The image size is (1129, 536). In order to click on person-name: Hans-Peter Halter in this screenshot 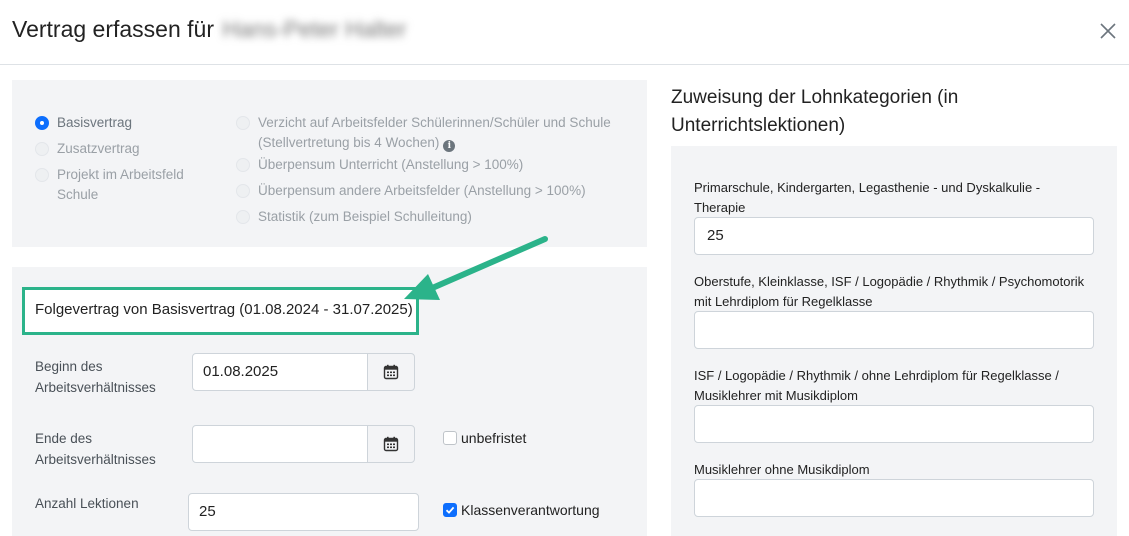, I will do `click(314, 29)`.